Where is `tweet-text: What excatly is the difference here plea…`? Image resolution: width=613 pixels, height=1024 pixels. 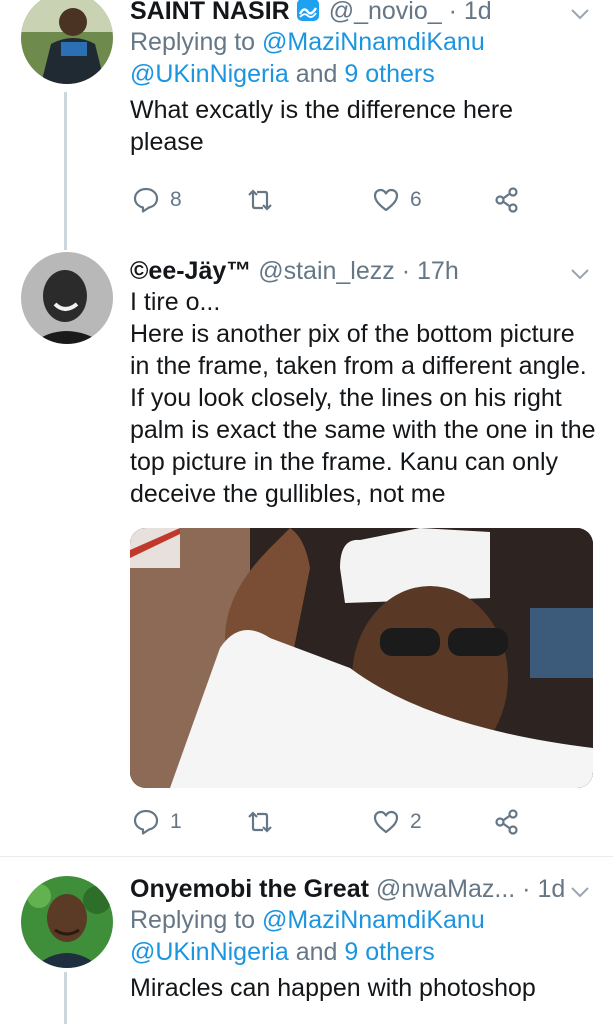 tweet-text: What excatly is the difference here plea… is located at coordinates (322, 126).